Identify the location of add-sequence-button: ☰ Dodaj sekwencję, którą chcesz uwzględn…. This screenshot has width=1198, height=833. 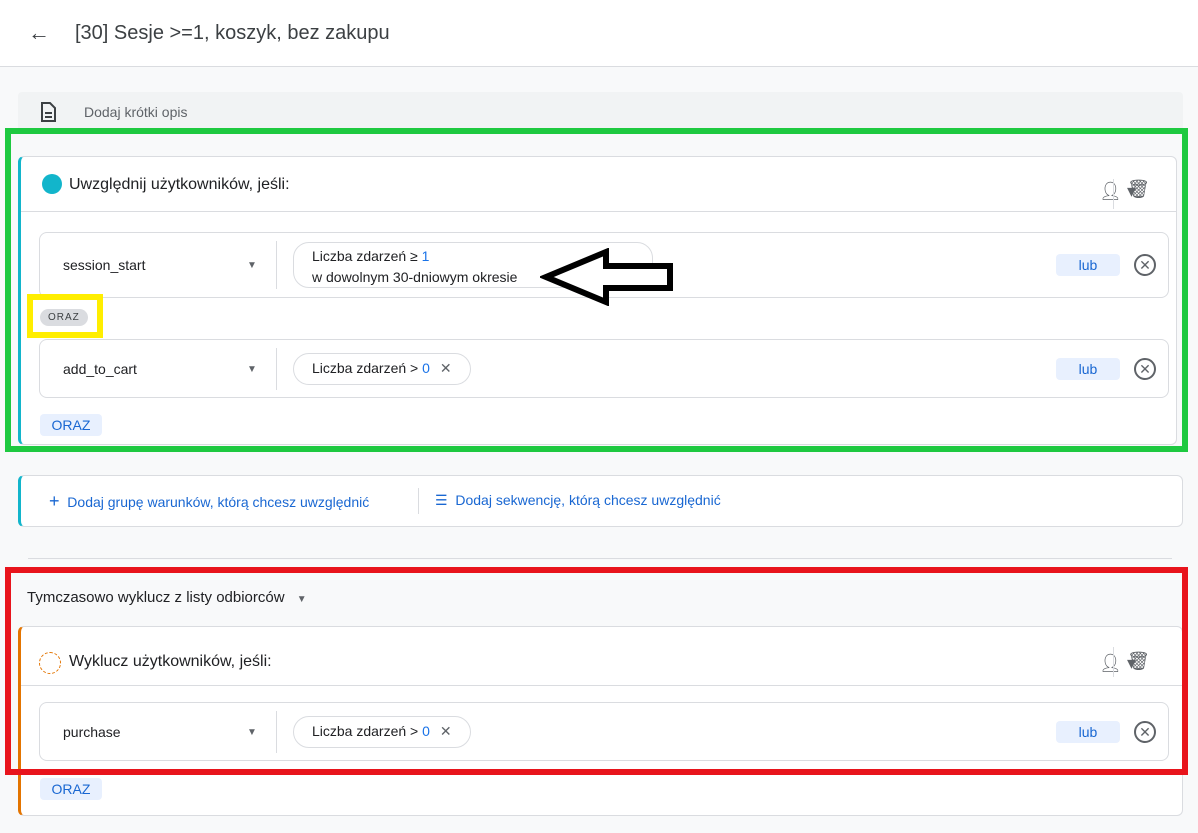
(578, 500).